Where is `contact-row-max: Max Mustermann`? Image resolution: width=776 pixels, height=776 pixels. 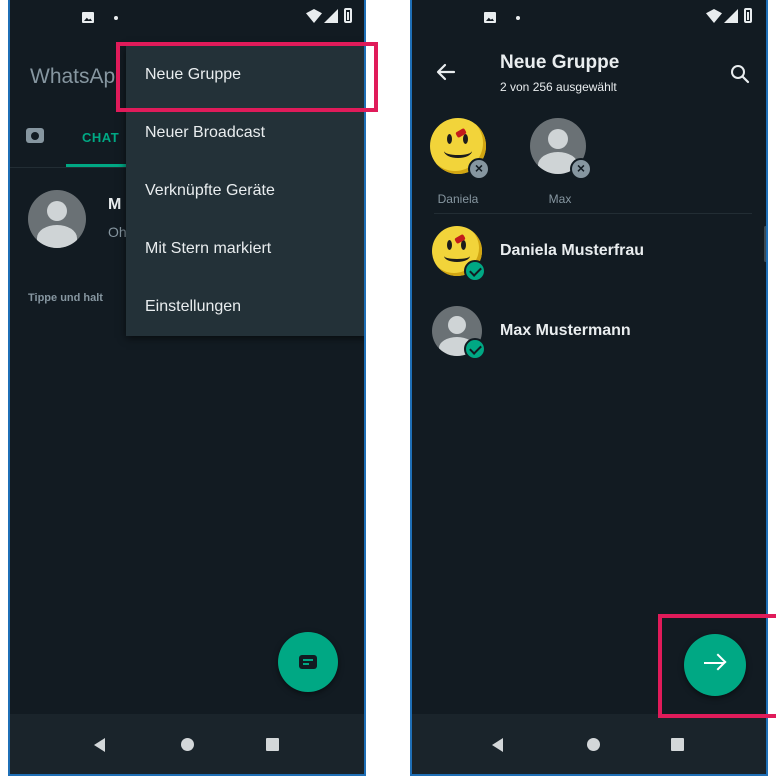 contact-row-max: Max Mustermann is located at coordinates (589, 332).